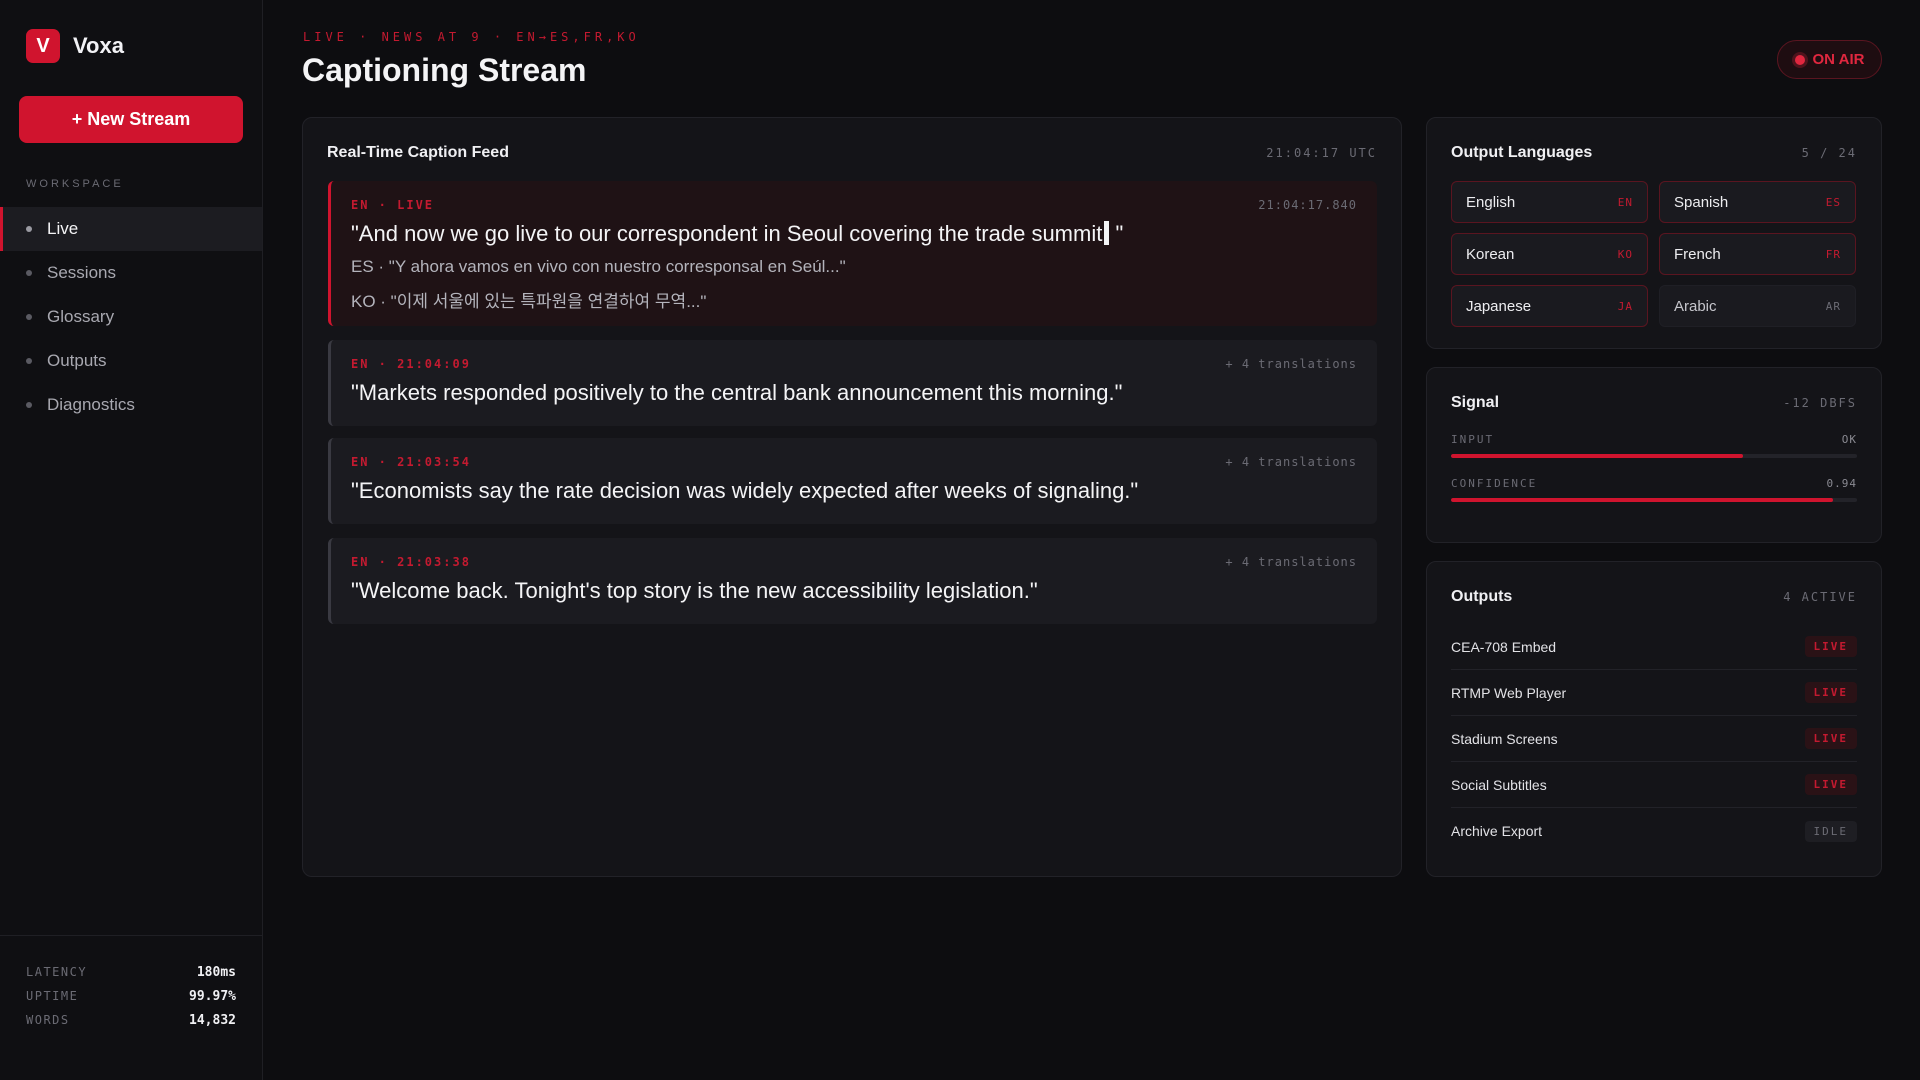  I want to click on stream-eyebrow: LIVE · NEWS AT 9 · EN→ES,FR,KO, so click(471, 37).